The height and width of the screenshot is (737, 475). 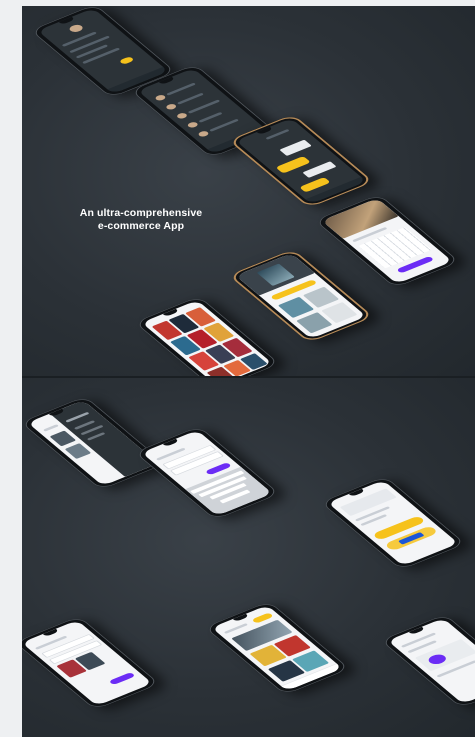 I want to click on keyboard, so click(x=229, y=491).